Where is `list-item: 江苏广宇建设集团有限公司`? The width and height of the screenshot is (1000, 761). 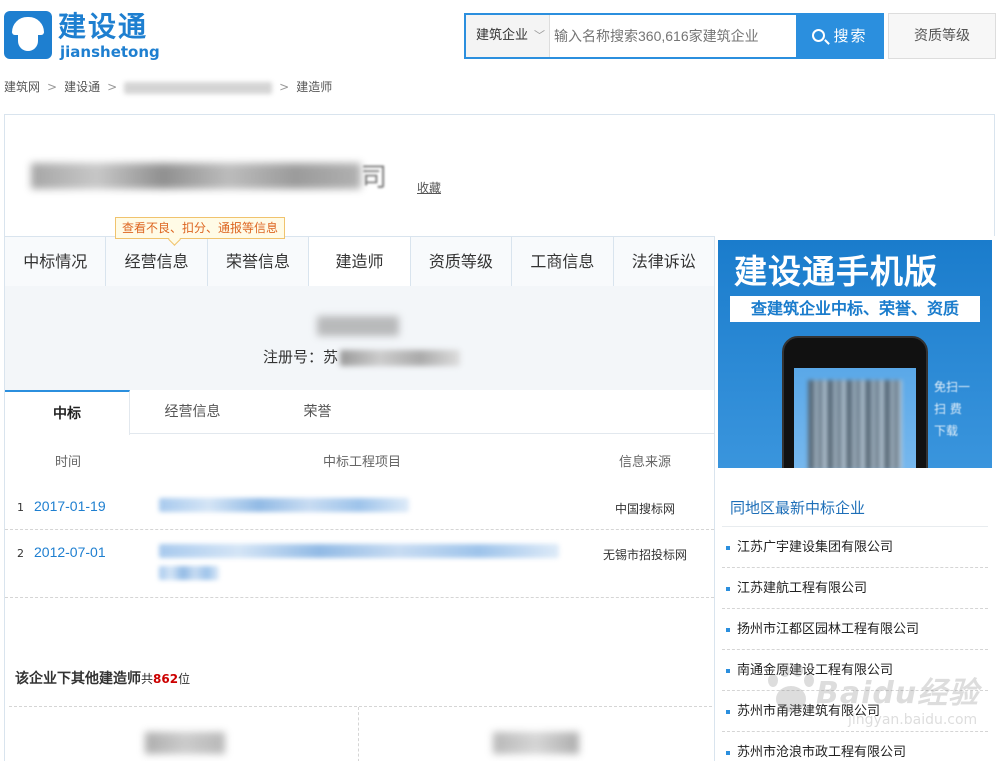 list-item: 江苏广宇建设集团有限公司 is located at coordinates (855, 547).